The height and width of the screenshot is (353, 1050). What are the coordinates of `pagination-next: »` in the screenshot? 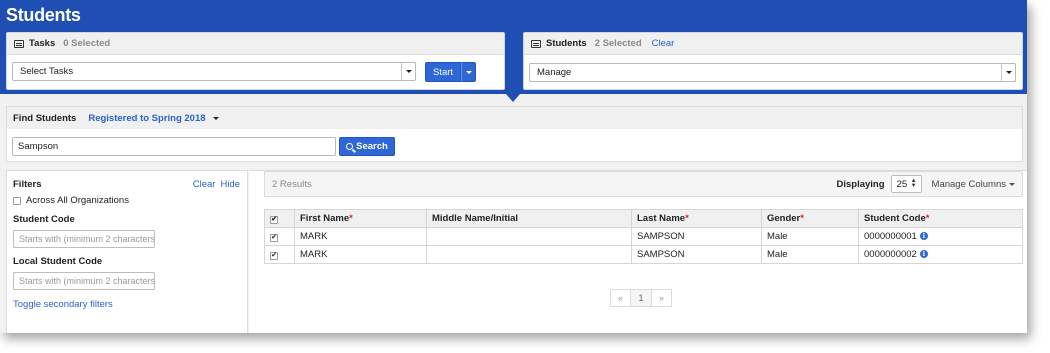 It's located at (661, 298).